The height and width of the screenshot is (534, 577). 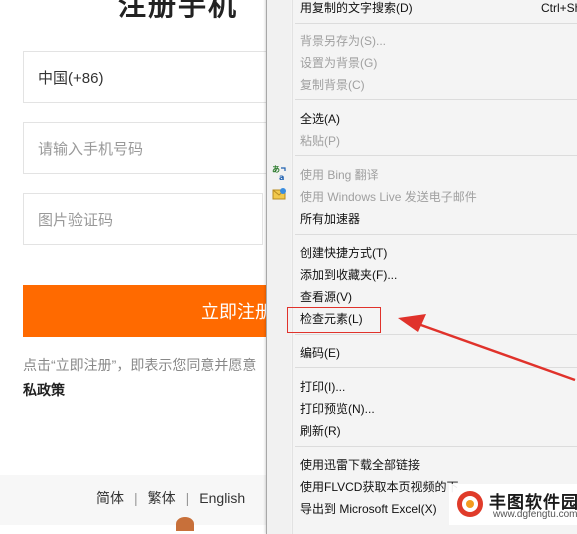 What do you see at coordinates (332, 85) in the screenshot?
I see `menu-item-copy-background: 复制背景(C)` at bounding box center [332, 85].